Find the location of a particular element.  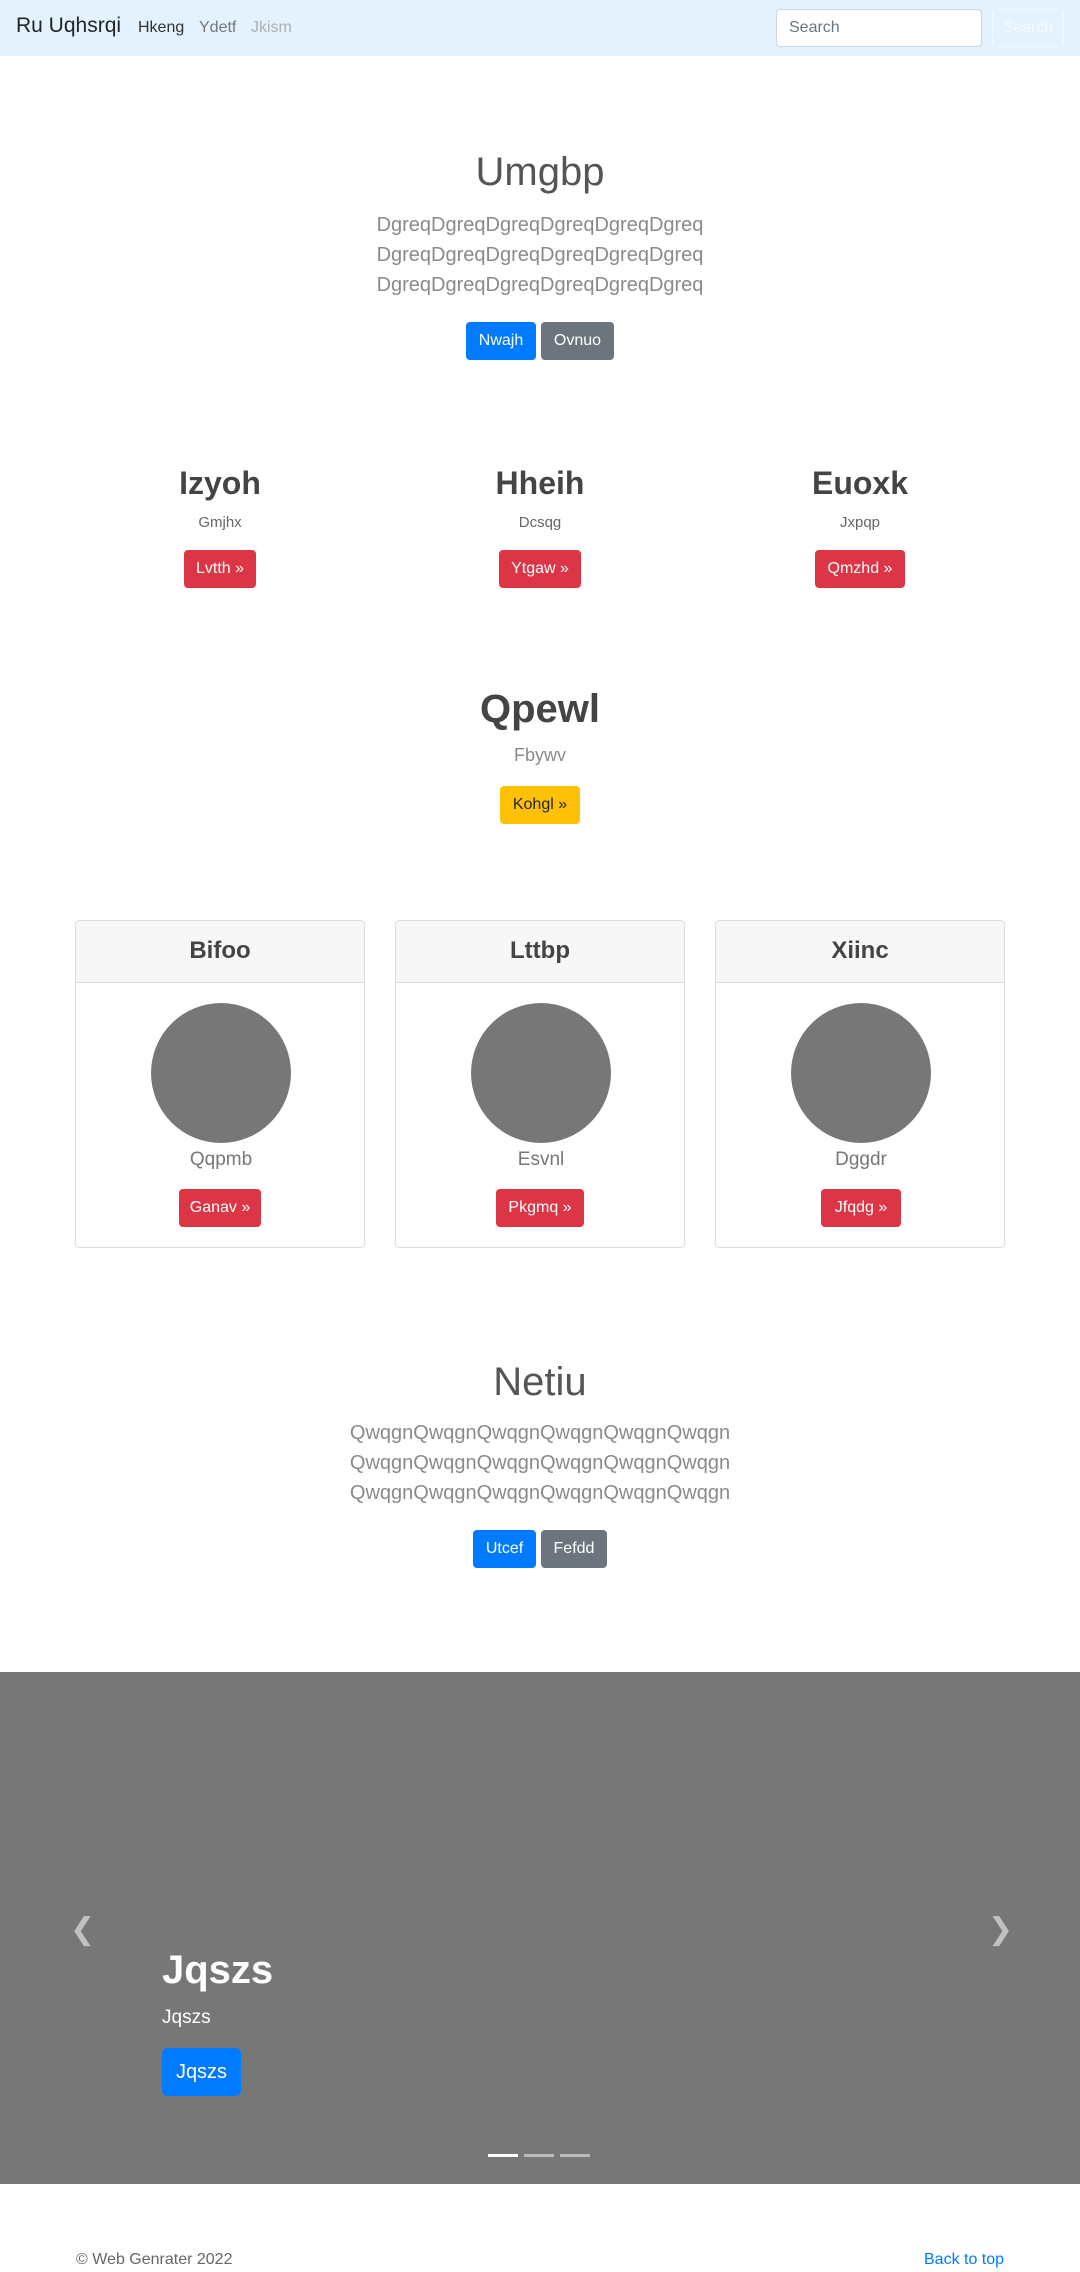

card: Lttbp Esvnl Pkgmq » is located at coordinates (540, 1084).